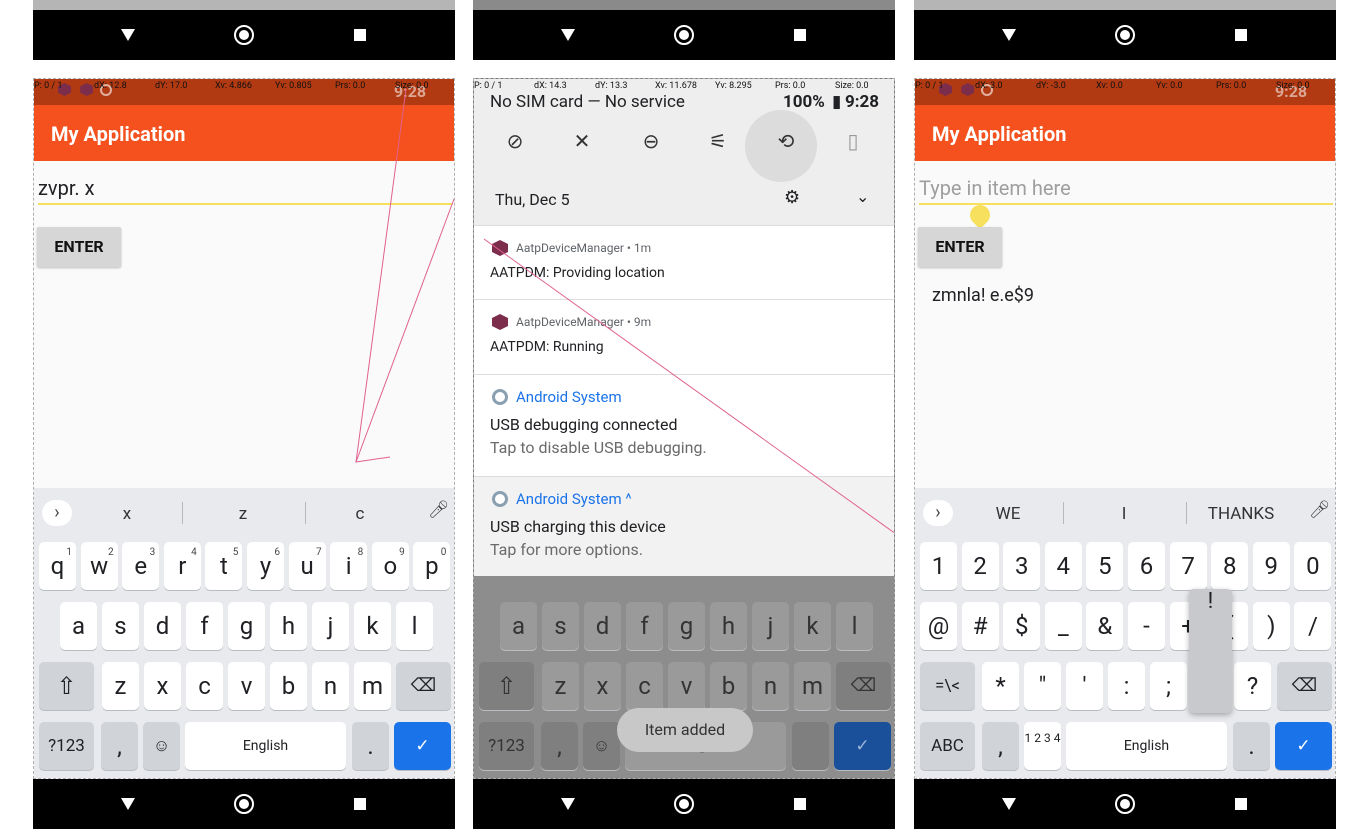  Describe the element at coordinates (684, 336) in the screenshot. I see `notification-card: AatpDeviceManager • 9m AATPDM: Running` at that location.